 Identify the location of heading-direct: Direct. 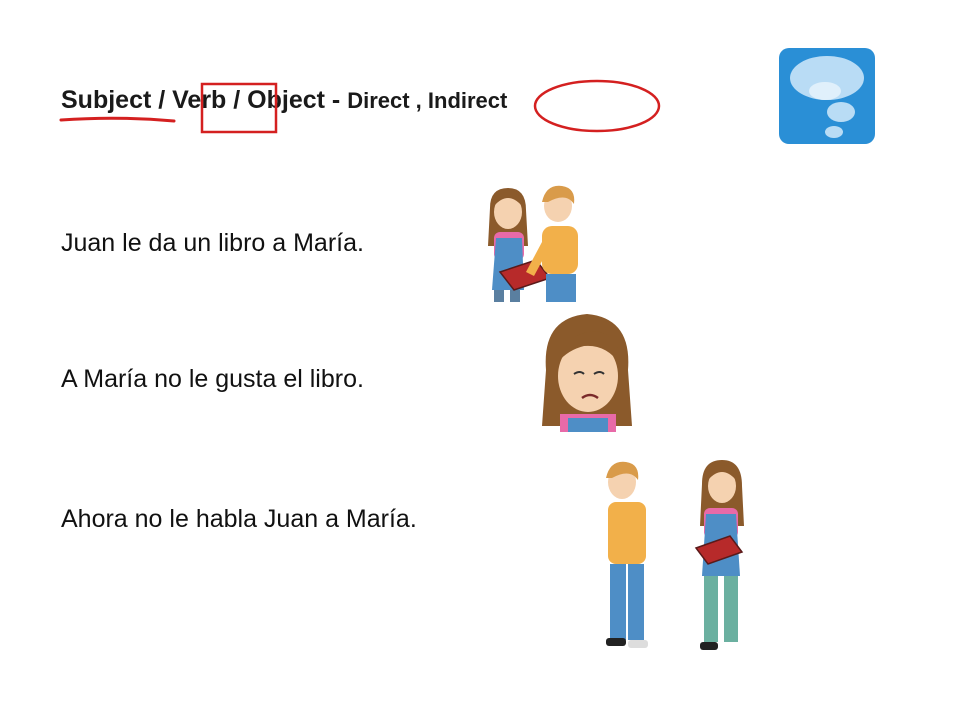
(378, 100).